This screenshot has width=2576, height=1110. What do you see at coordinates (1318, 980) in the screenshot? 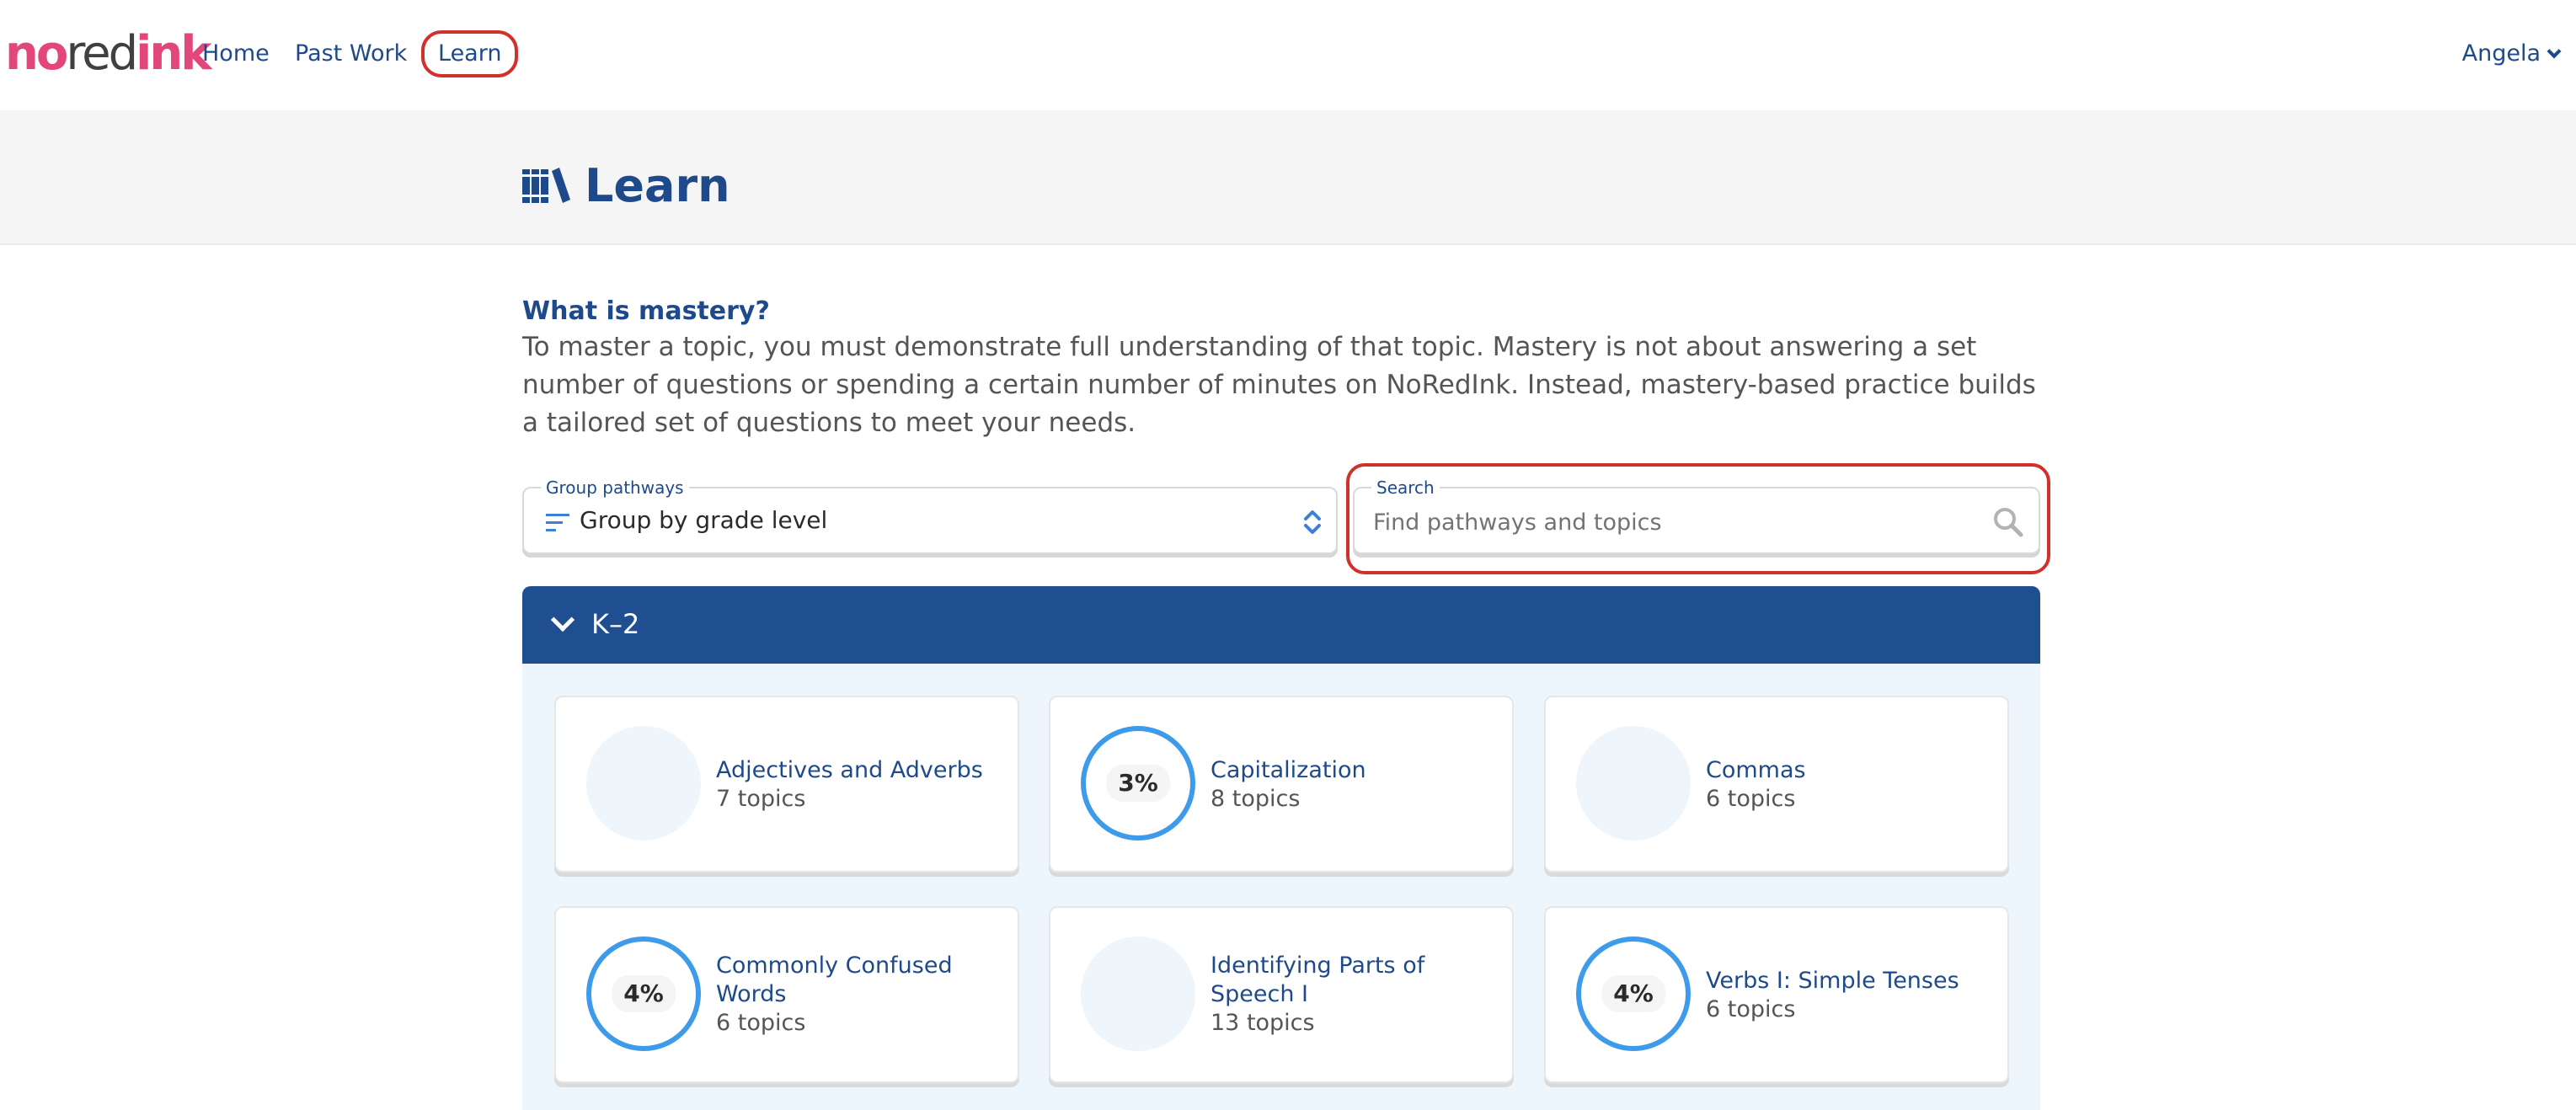
I see `pathway-title: Identifying Parts of Speech I` at bounding box center [1318, 980].